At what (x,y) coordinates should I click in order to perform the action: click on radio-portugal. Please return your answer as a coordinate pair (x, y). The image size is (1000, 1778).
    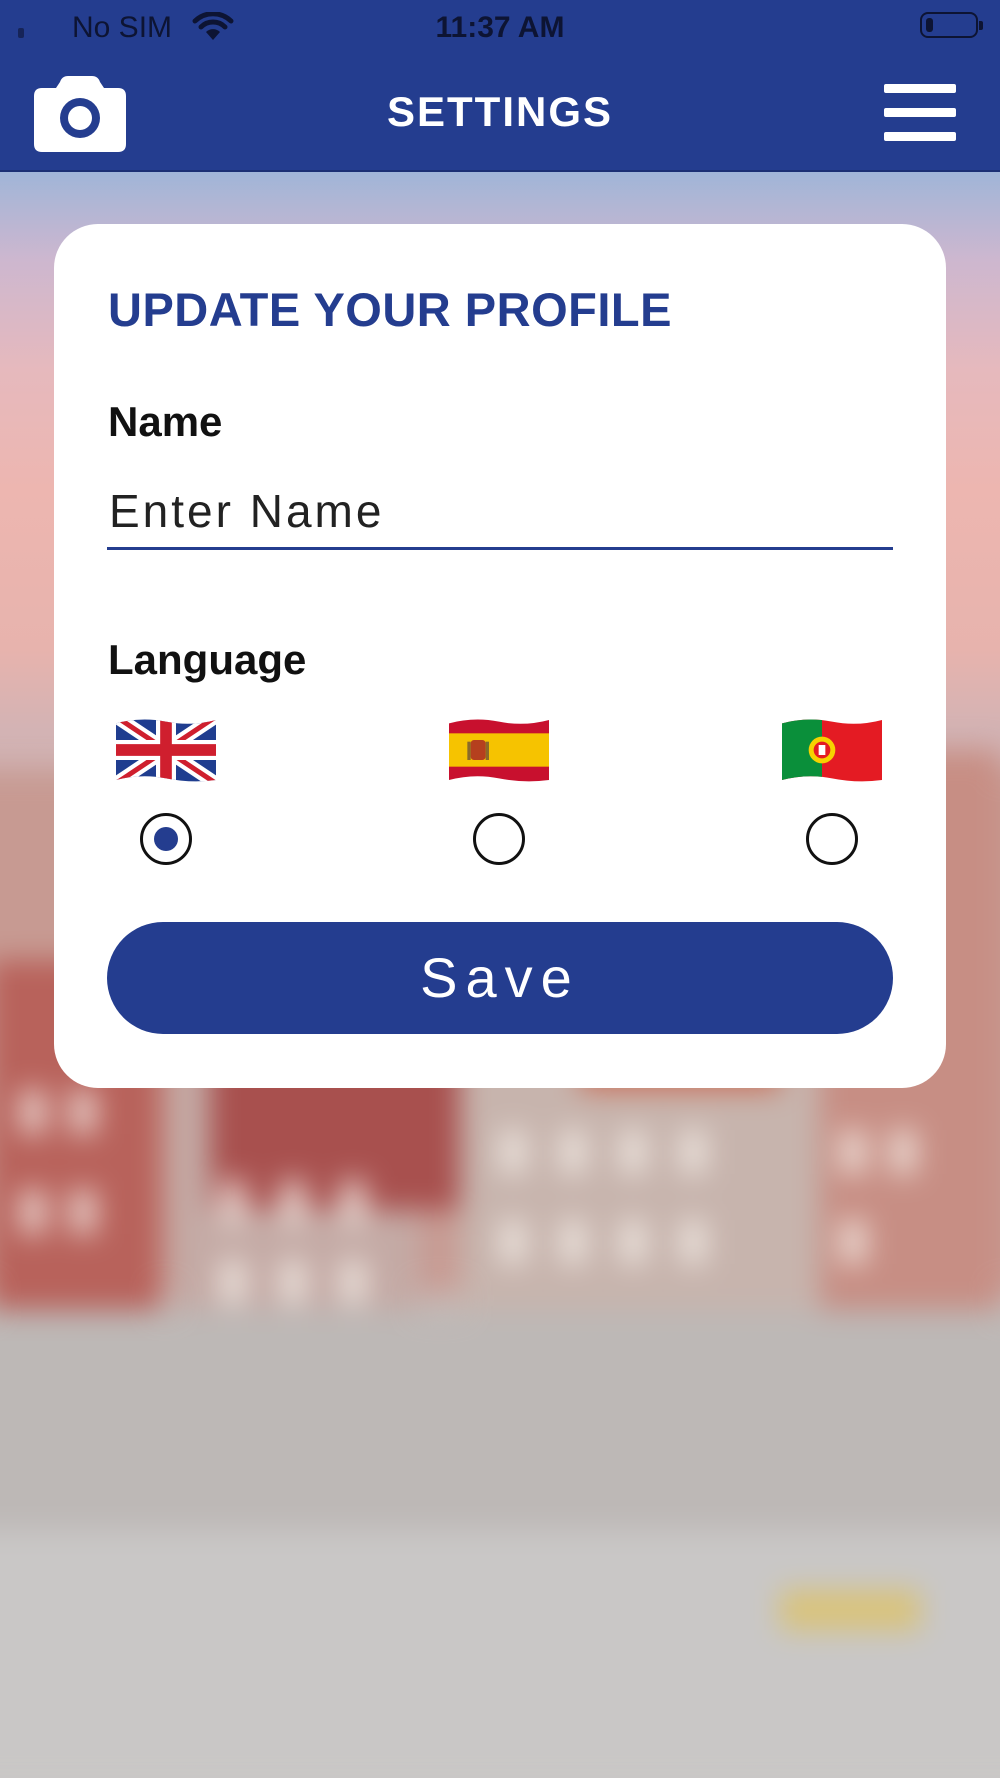
    Looking at the image, I should click on (832, 839).